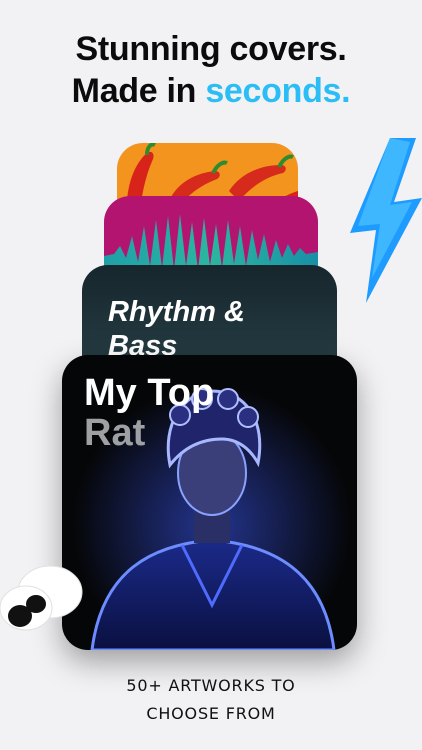 Image resolution: width=422 pixels, height=750 pixels. Describe the element at coordinates (211, 49) in the screenshot. I see `headline-line1: Stunning covers.` at that location.